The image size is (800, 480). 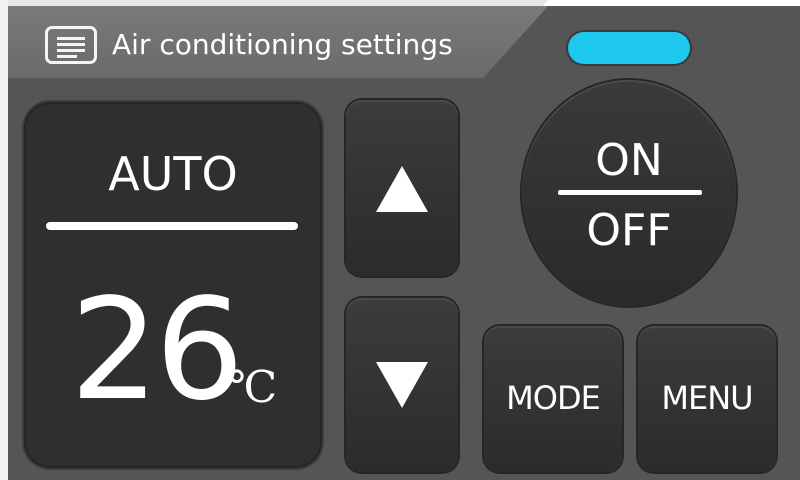 I want to click on power-divider, so click(x=630, y=192).